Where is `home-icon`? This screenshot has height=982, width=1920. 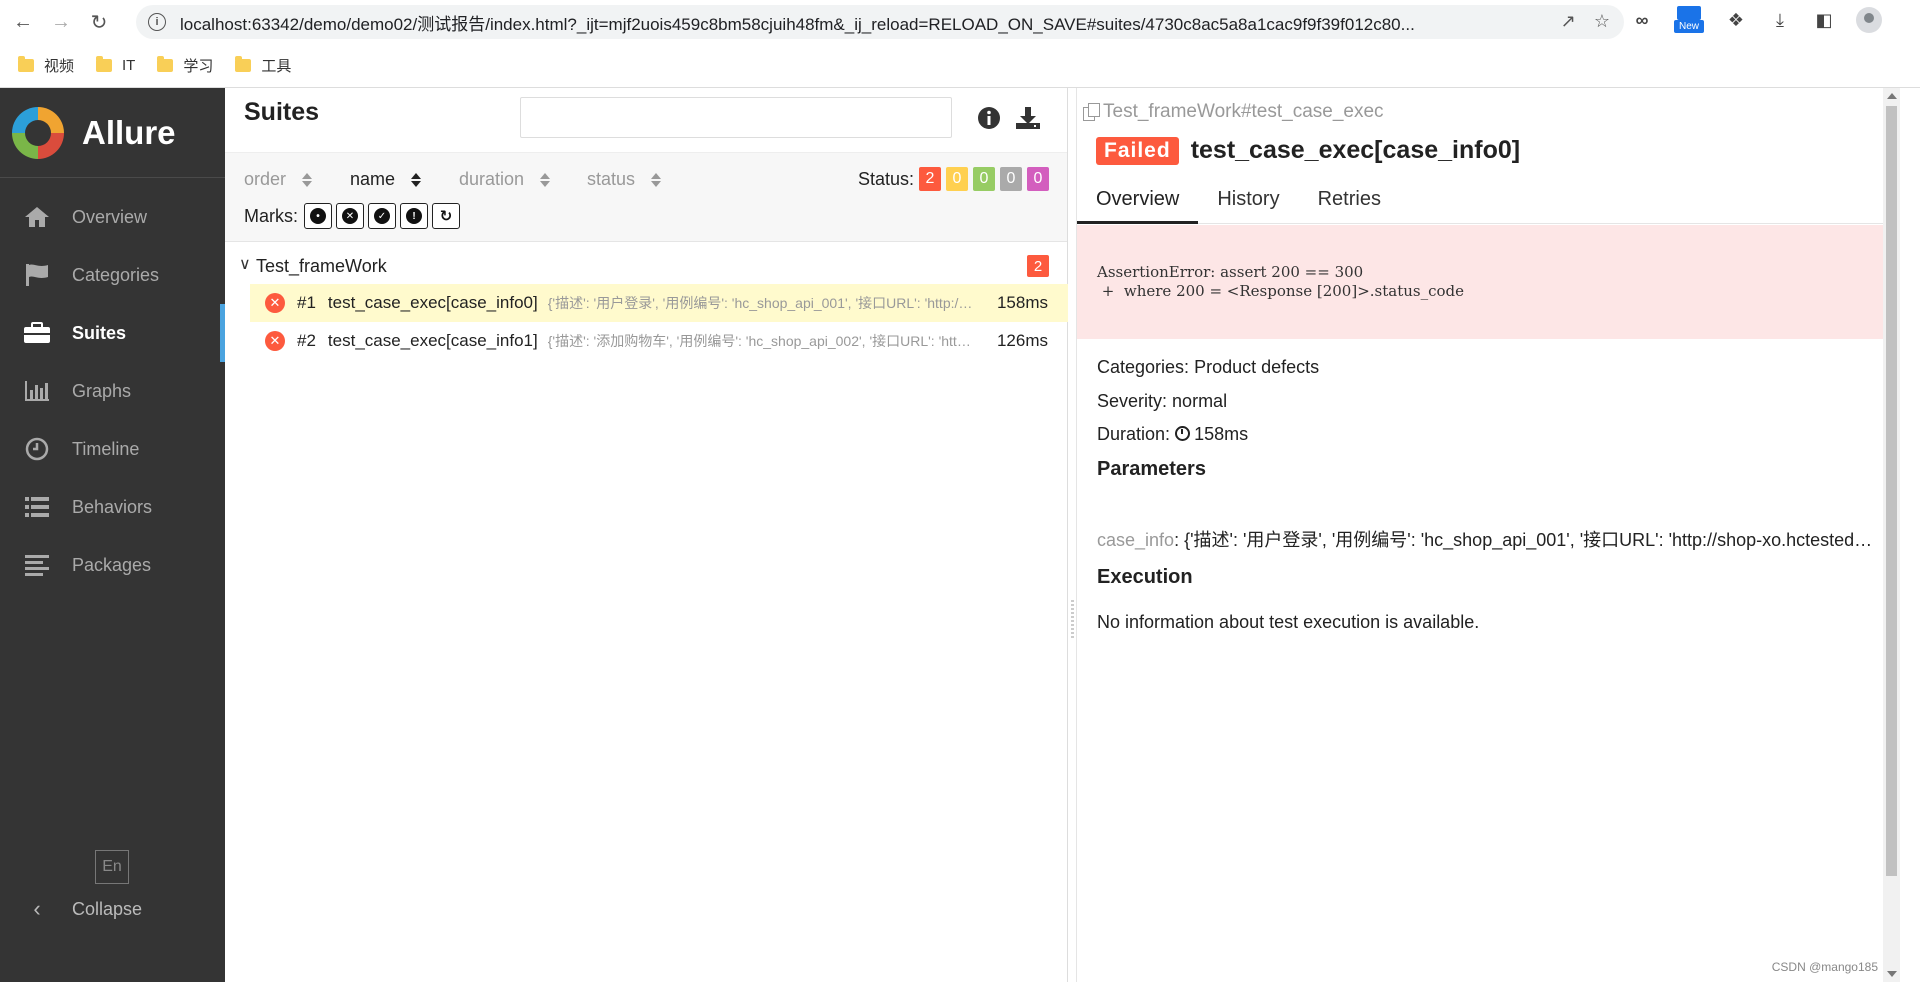 home-icon is located at coordinates (37, 217).